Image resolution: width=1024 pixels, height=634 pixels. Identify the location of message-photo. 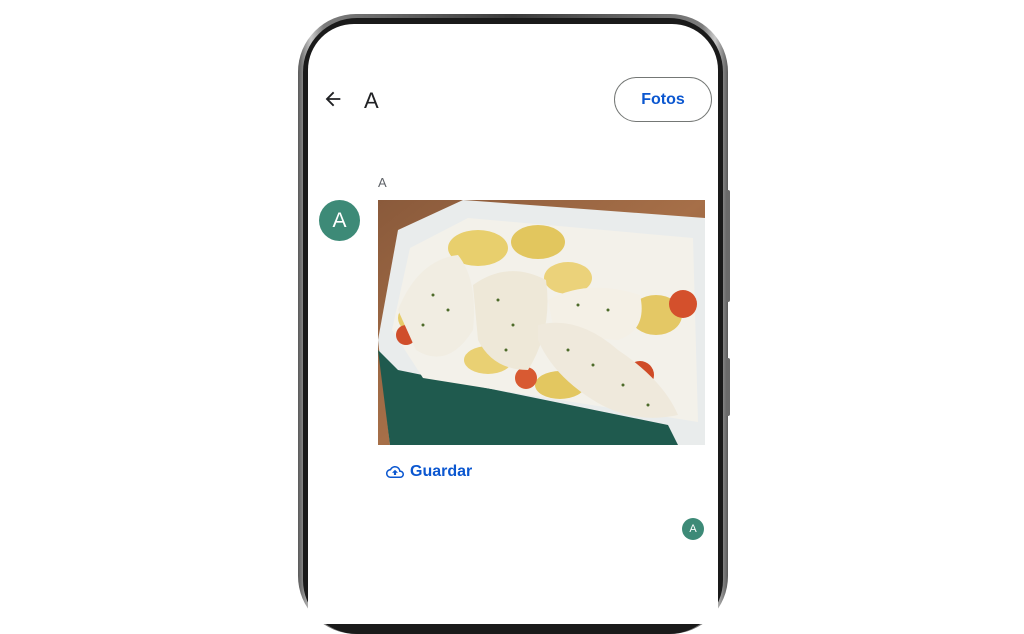
(541, 322).